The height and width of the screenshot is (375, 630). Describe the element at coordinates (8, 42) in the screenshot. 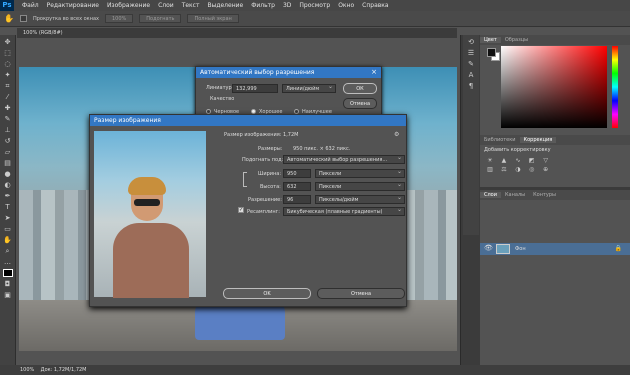

I see `move-tool-icon: ✥` at that location.